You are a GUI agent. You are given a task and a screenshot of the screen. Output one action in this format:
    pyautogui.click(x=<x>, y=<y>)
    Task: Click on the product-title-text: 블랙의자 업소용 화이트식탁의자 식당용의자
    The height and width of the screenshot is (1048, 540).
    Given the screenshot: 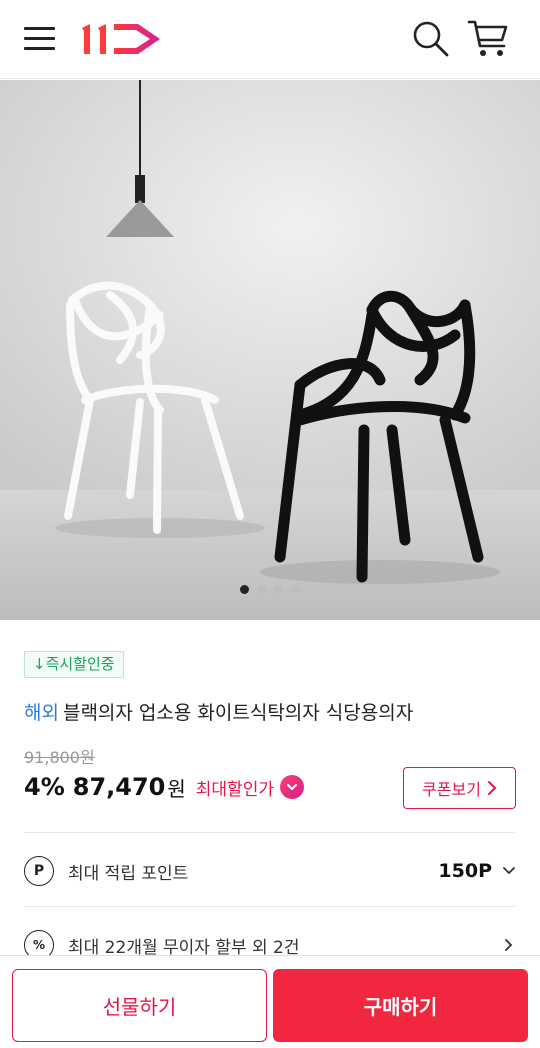 What is the action you would take?
    pyautogui.click(x=238, y=713)
    